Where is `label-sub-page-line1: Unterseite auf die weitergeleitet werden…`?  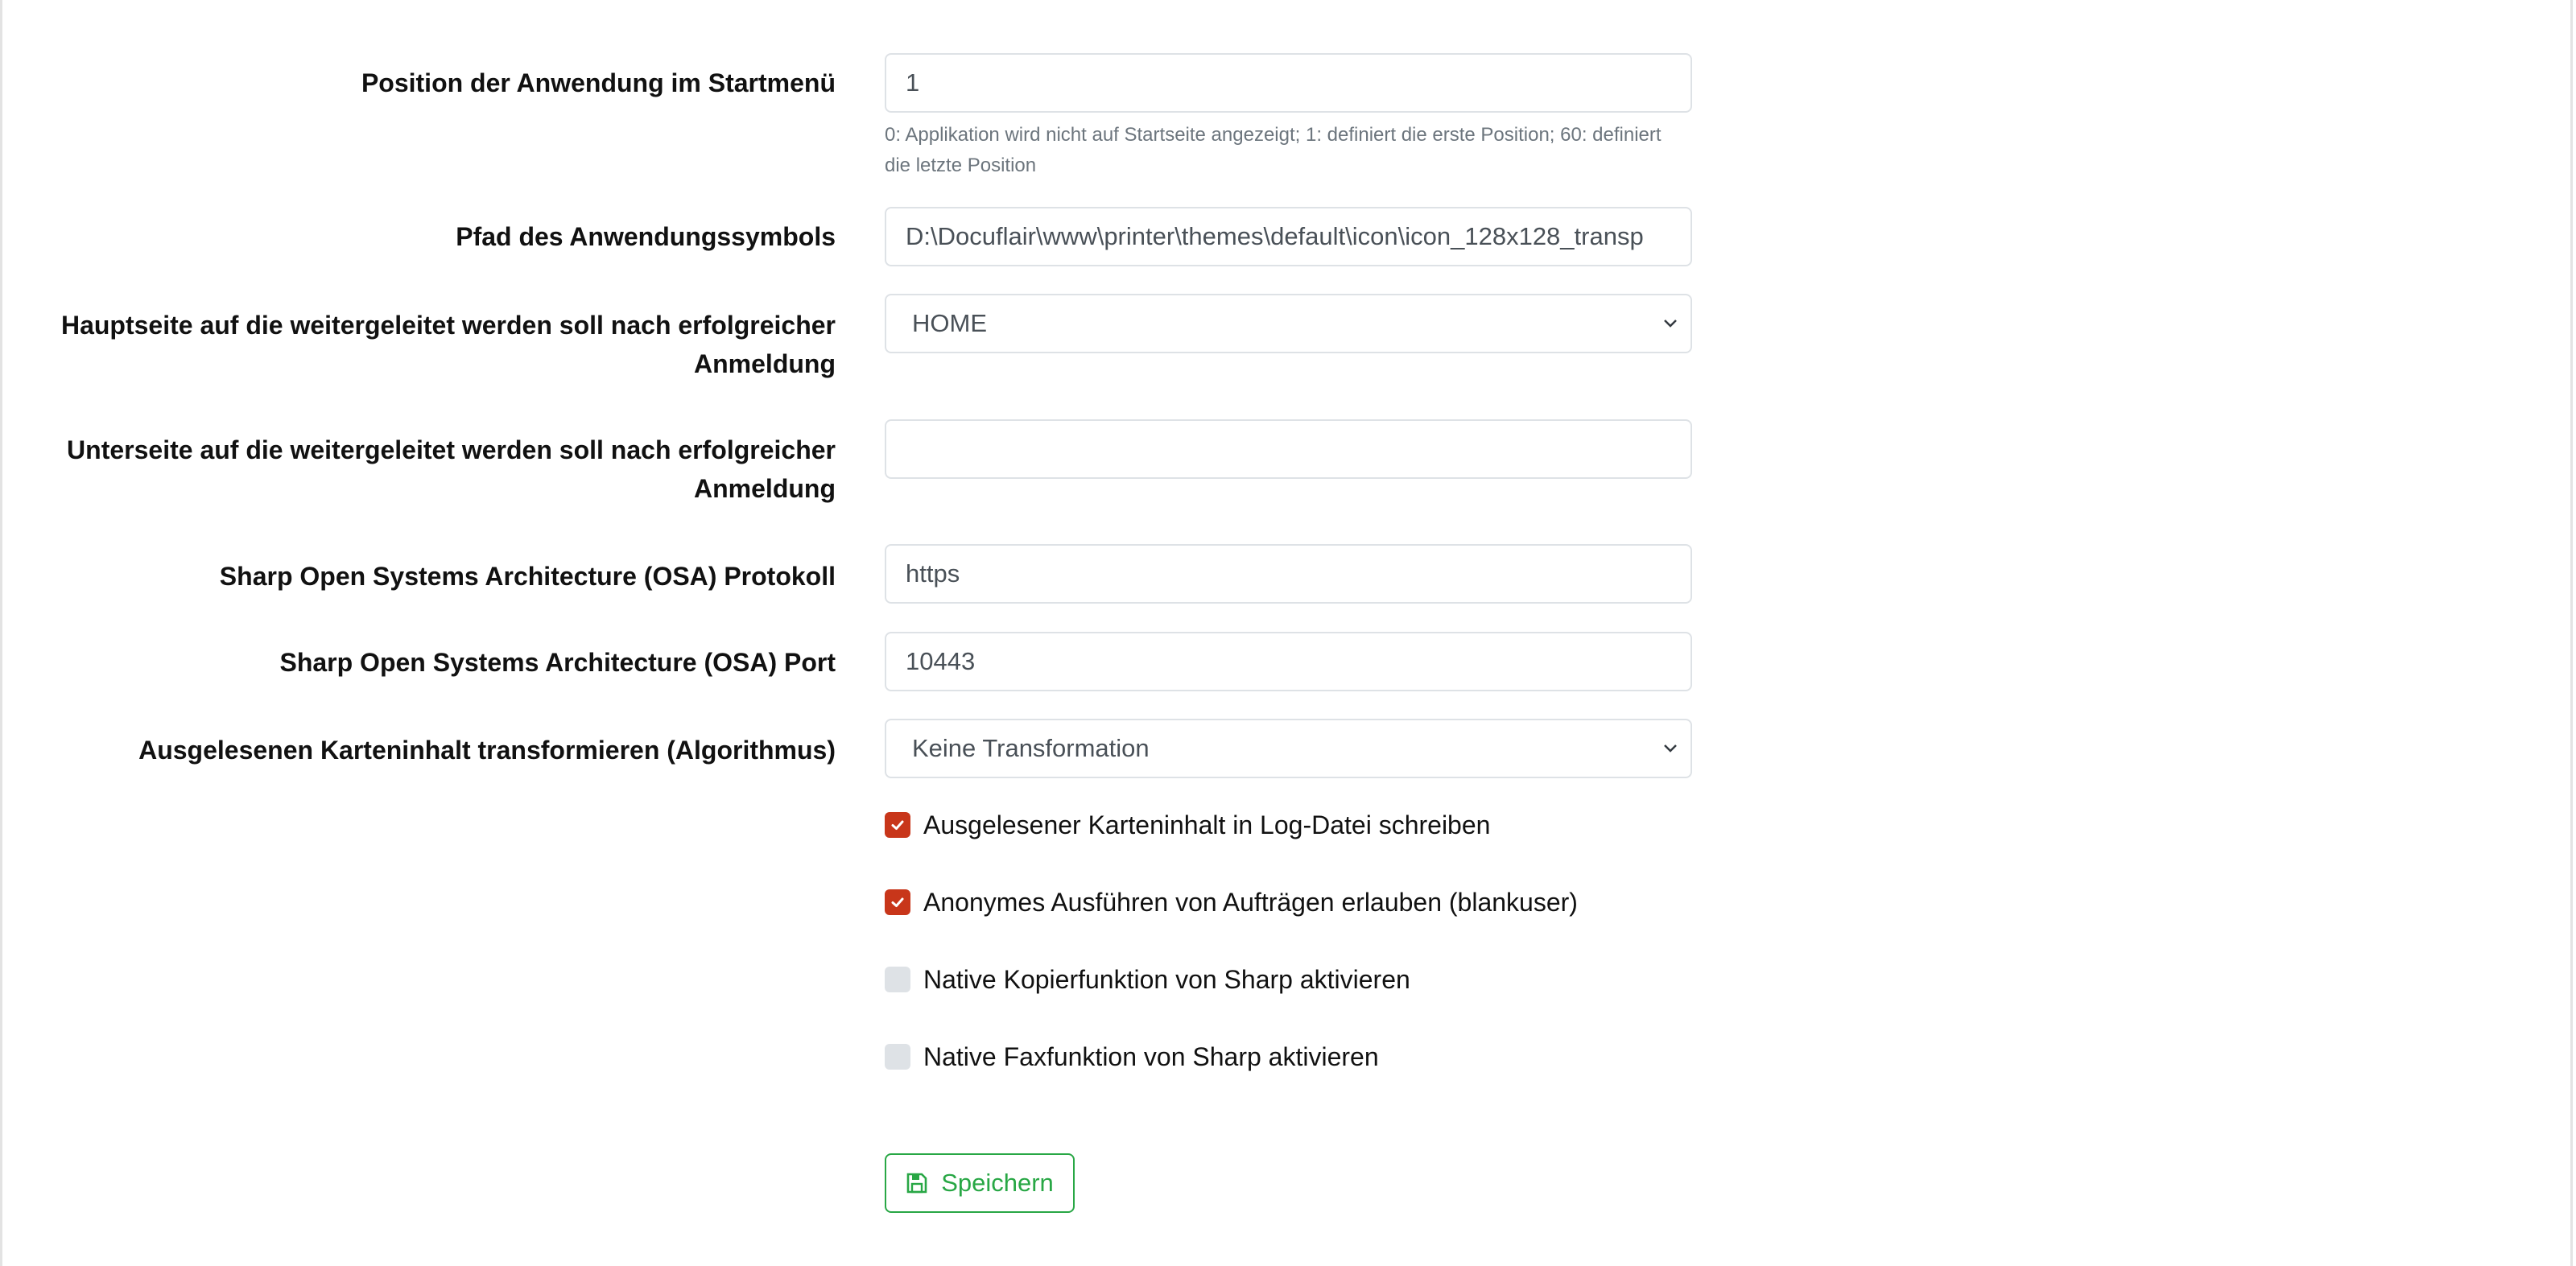
label-sub-page-line1: Unterseite auf die weitergeleitet werden… is located at coordinates (451, 449).